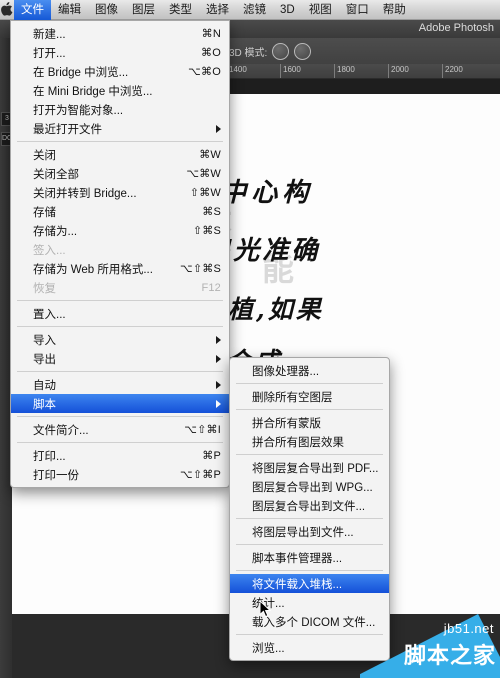 The width and height of the screenshot is (500, 678). Describe the element at coordinates (69, 10) in the screenshot. I see `menubar-item-1: 编辑` at that location.